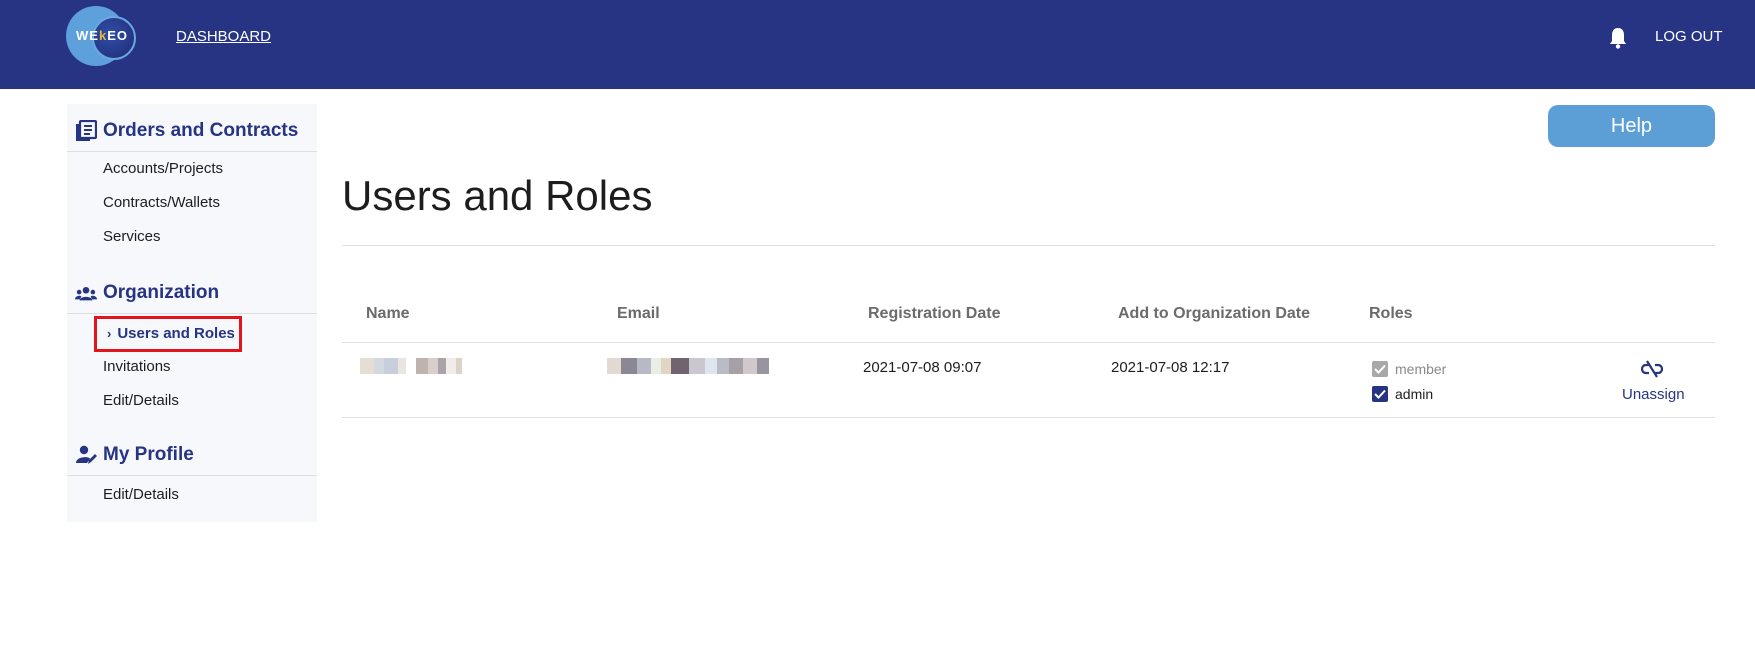 Image resolution: width=1755 pixels, height=664 pixels. What do you see at coordinates (1170, 367) in the screenshot?
I see `org-date-cell: 2021-07-08 12:17` at bounding box center [1170, 367].